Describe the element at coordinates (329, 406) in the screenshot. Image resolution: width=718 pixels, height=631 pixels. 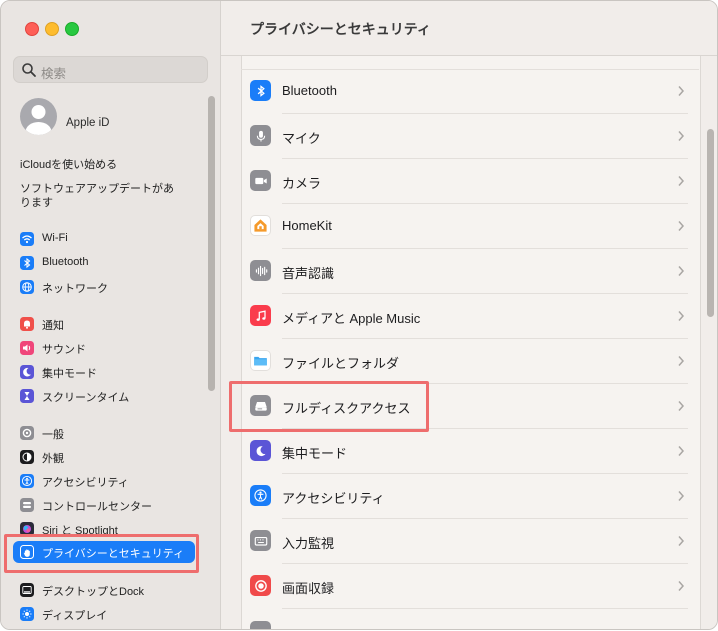
I see `row-highlight-annotation` at that location.